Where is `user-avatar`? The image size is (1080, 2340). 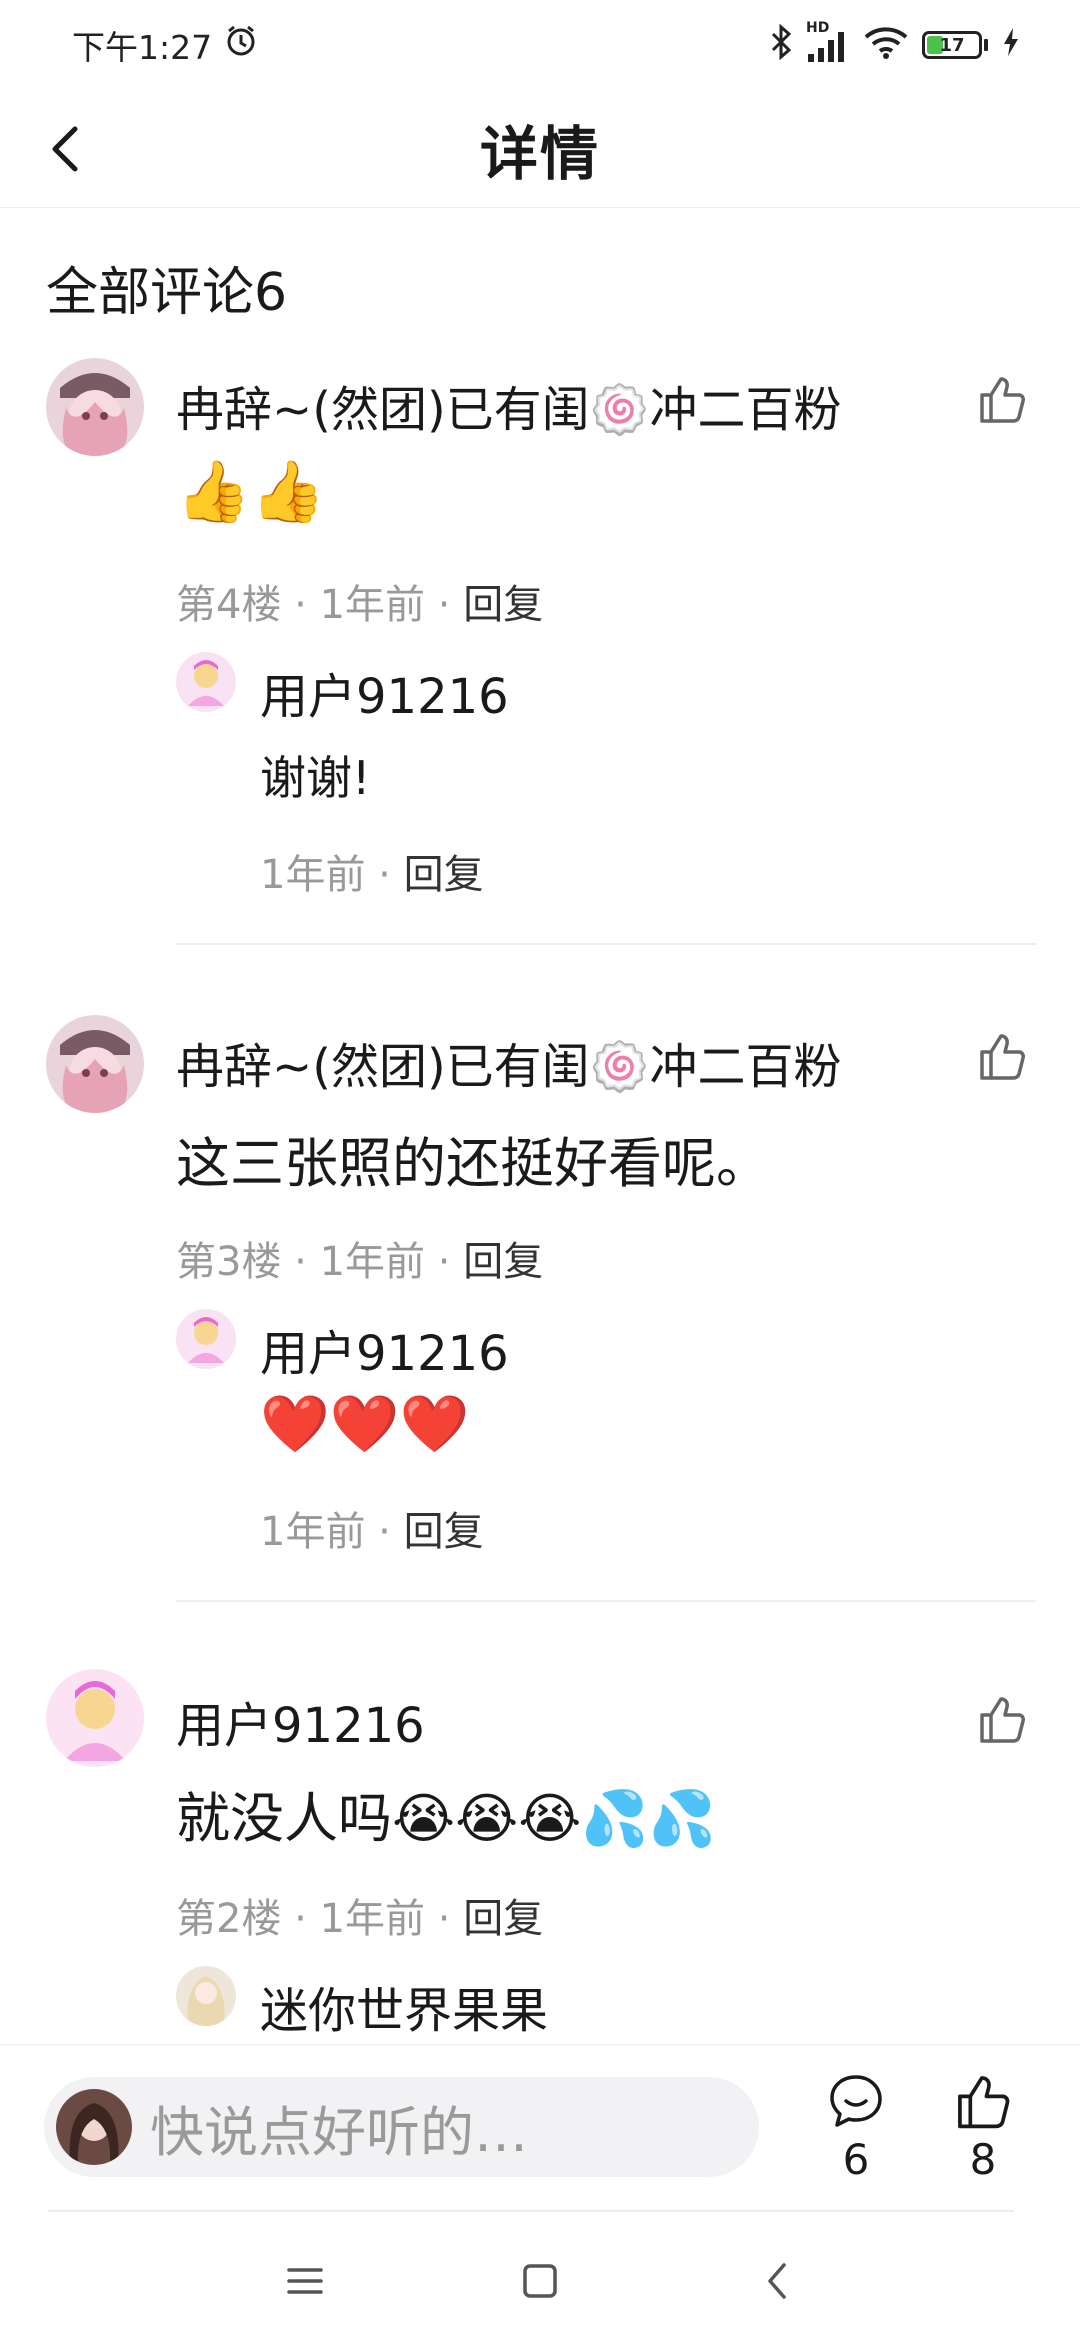 user-avatar is located at coordinates (94, 2127).